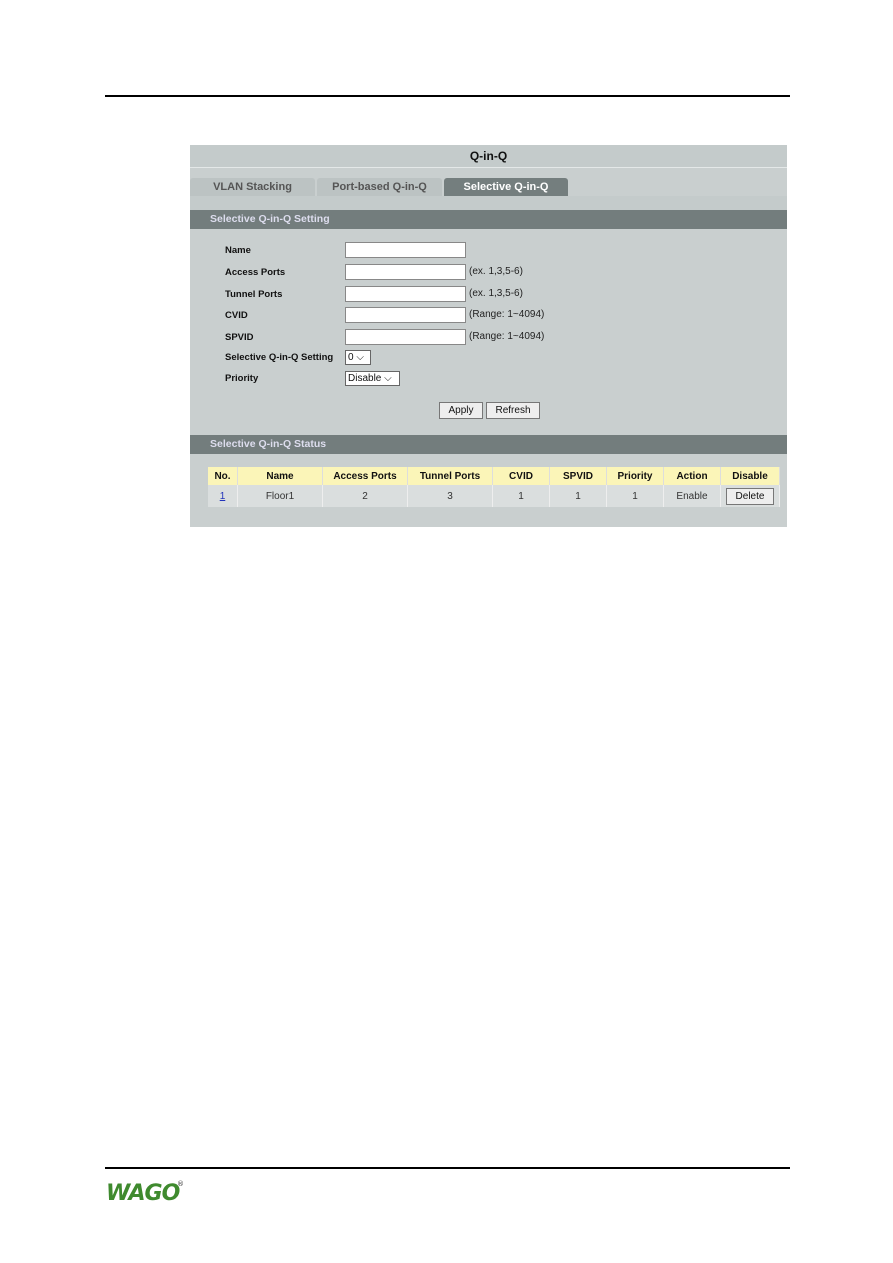  What do you see at coordinates (405, 315) in the screenshot?
I see `cvid-input` at bounding box center [405, 315].